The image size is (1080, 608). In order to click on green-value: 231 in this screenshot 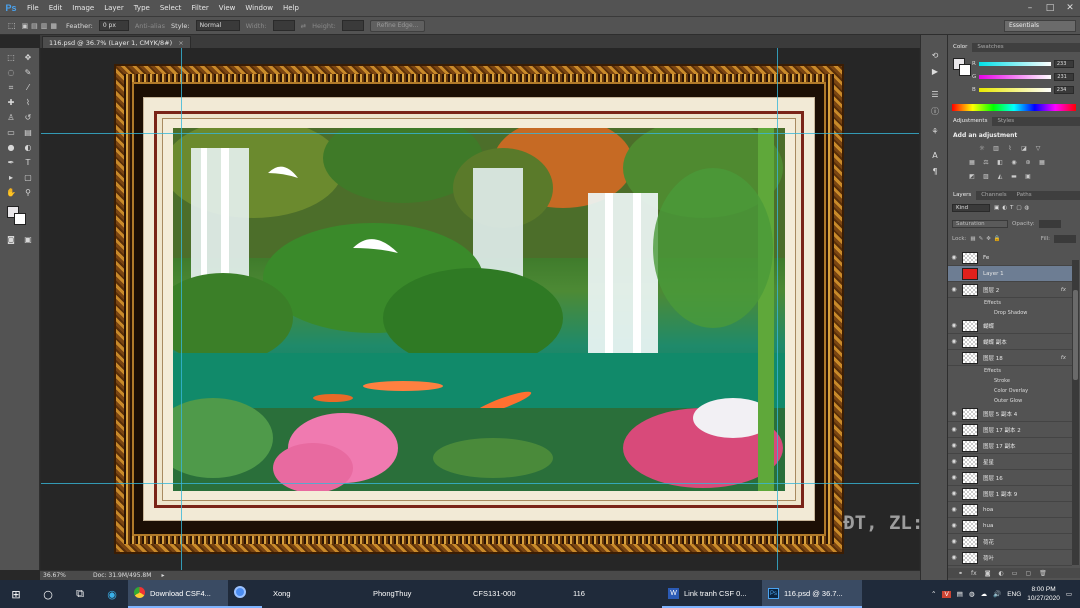, I will do `click(1064, 76)`.